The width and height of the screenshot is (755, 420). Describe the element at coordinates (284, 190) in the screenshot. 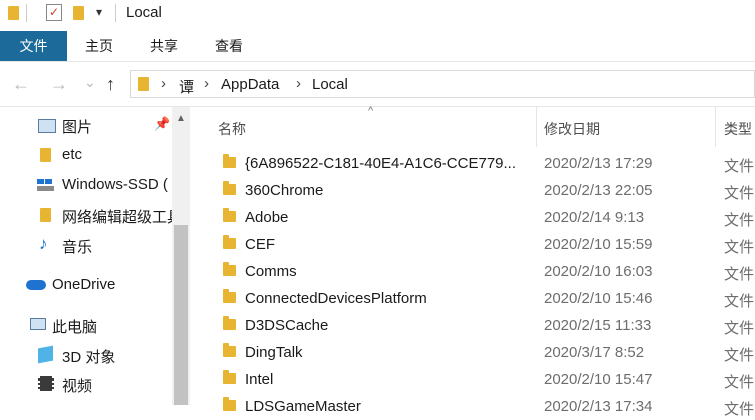

I see `file-name: 360Chrome` at that location.